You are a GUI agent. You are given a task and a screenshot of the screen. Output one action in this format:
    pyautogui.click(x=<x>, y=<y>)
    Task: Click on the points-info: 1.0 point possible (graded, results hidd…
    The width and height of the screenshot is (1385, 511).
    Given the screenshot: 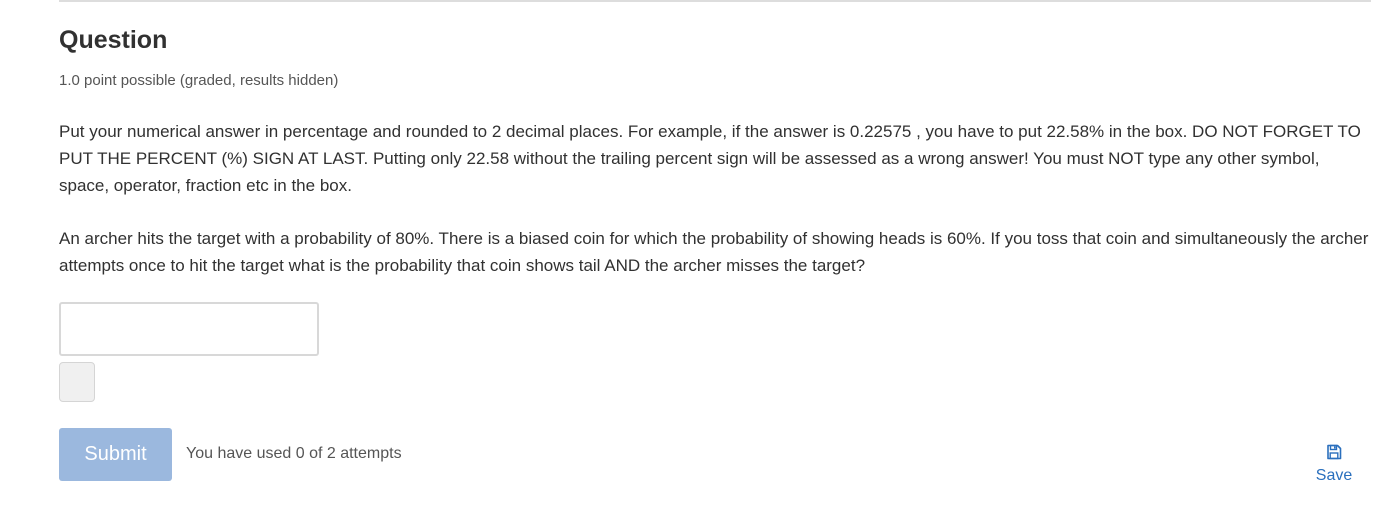 What is the action you would take?
    pyautogui.click(x=199, y=80)
    